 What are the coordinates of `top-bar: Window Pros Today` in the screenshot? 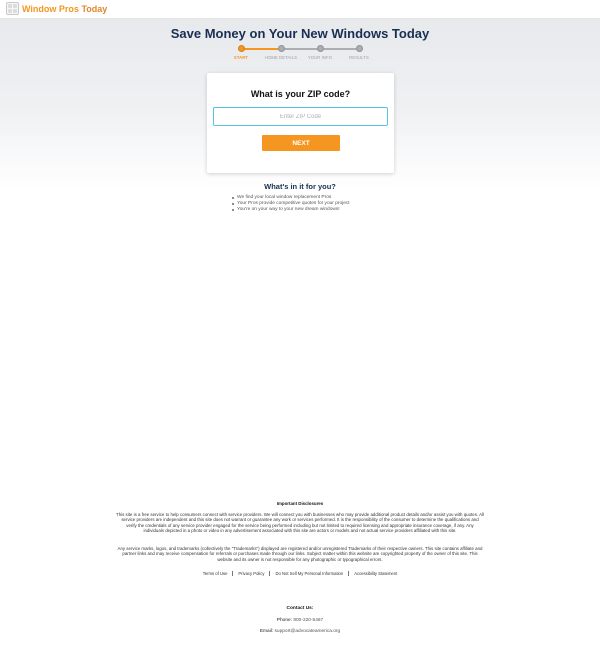 It's located at (300, 9).